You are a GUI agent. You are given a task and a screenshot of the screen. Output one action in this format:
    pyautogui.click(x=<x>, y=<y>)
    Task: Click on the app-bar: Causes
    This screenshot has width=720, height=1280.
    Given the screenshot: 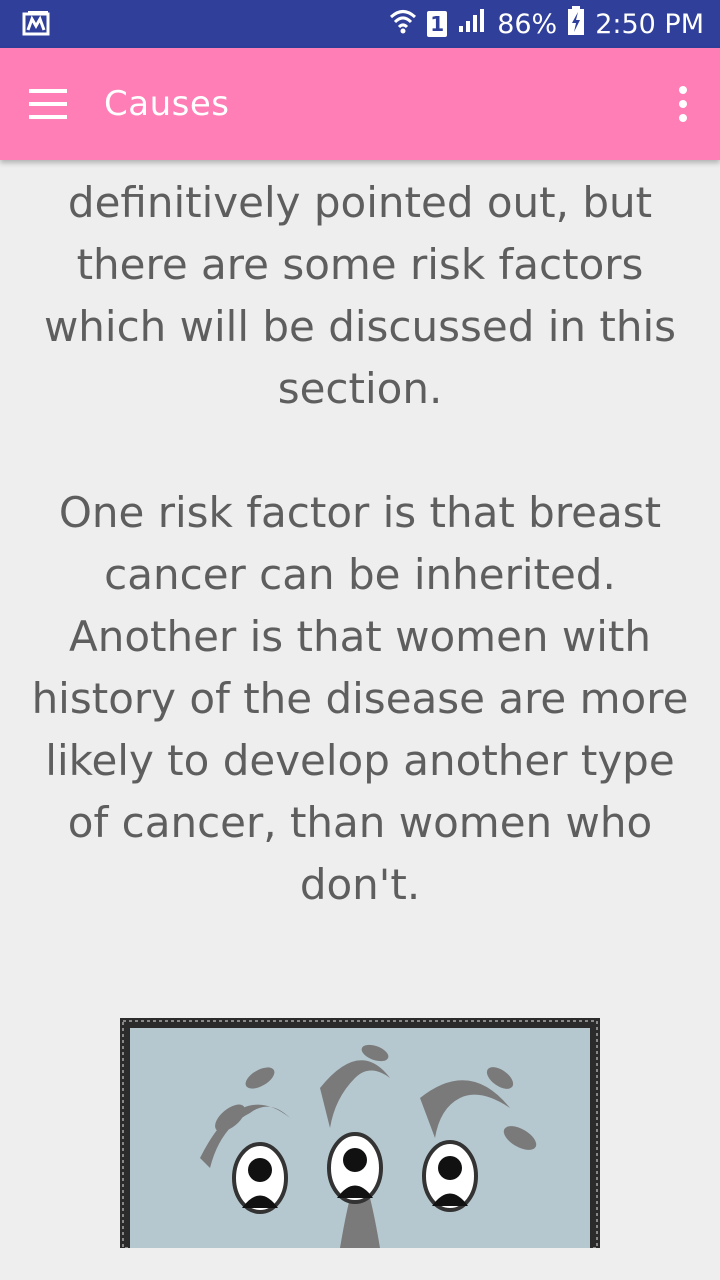 What is the action you would take?
    pyautogui.click(x=360, y=104)
    